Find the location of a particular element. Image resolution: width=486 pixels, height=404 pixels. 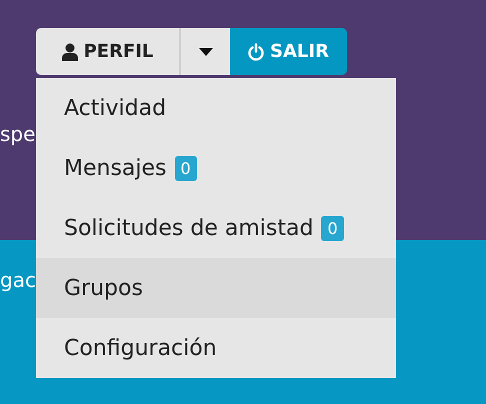

menu-item-label: Grupos is located at coordinates (103, 288).